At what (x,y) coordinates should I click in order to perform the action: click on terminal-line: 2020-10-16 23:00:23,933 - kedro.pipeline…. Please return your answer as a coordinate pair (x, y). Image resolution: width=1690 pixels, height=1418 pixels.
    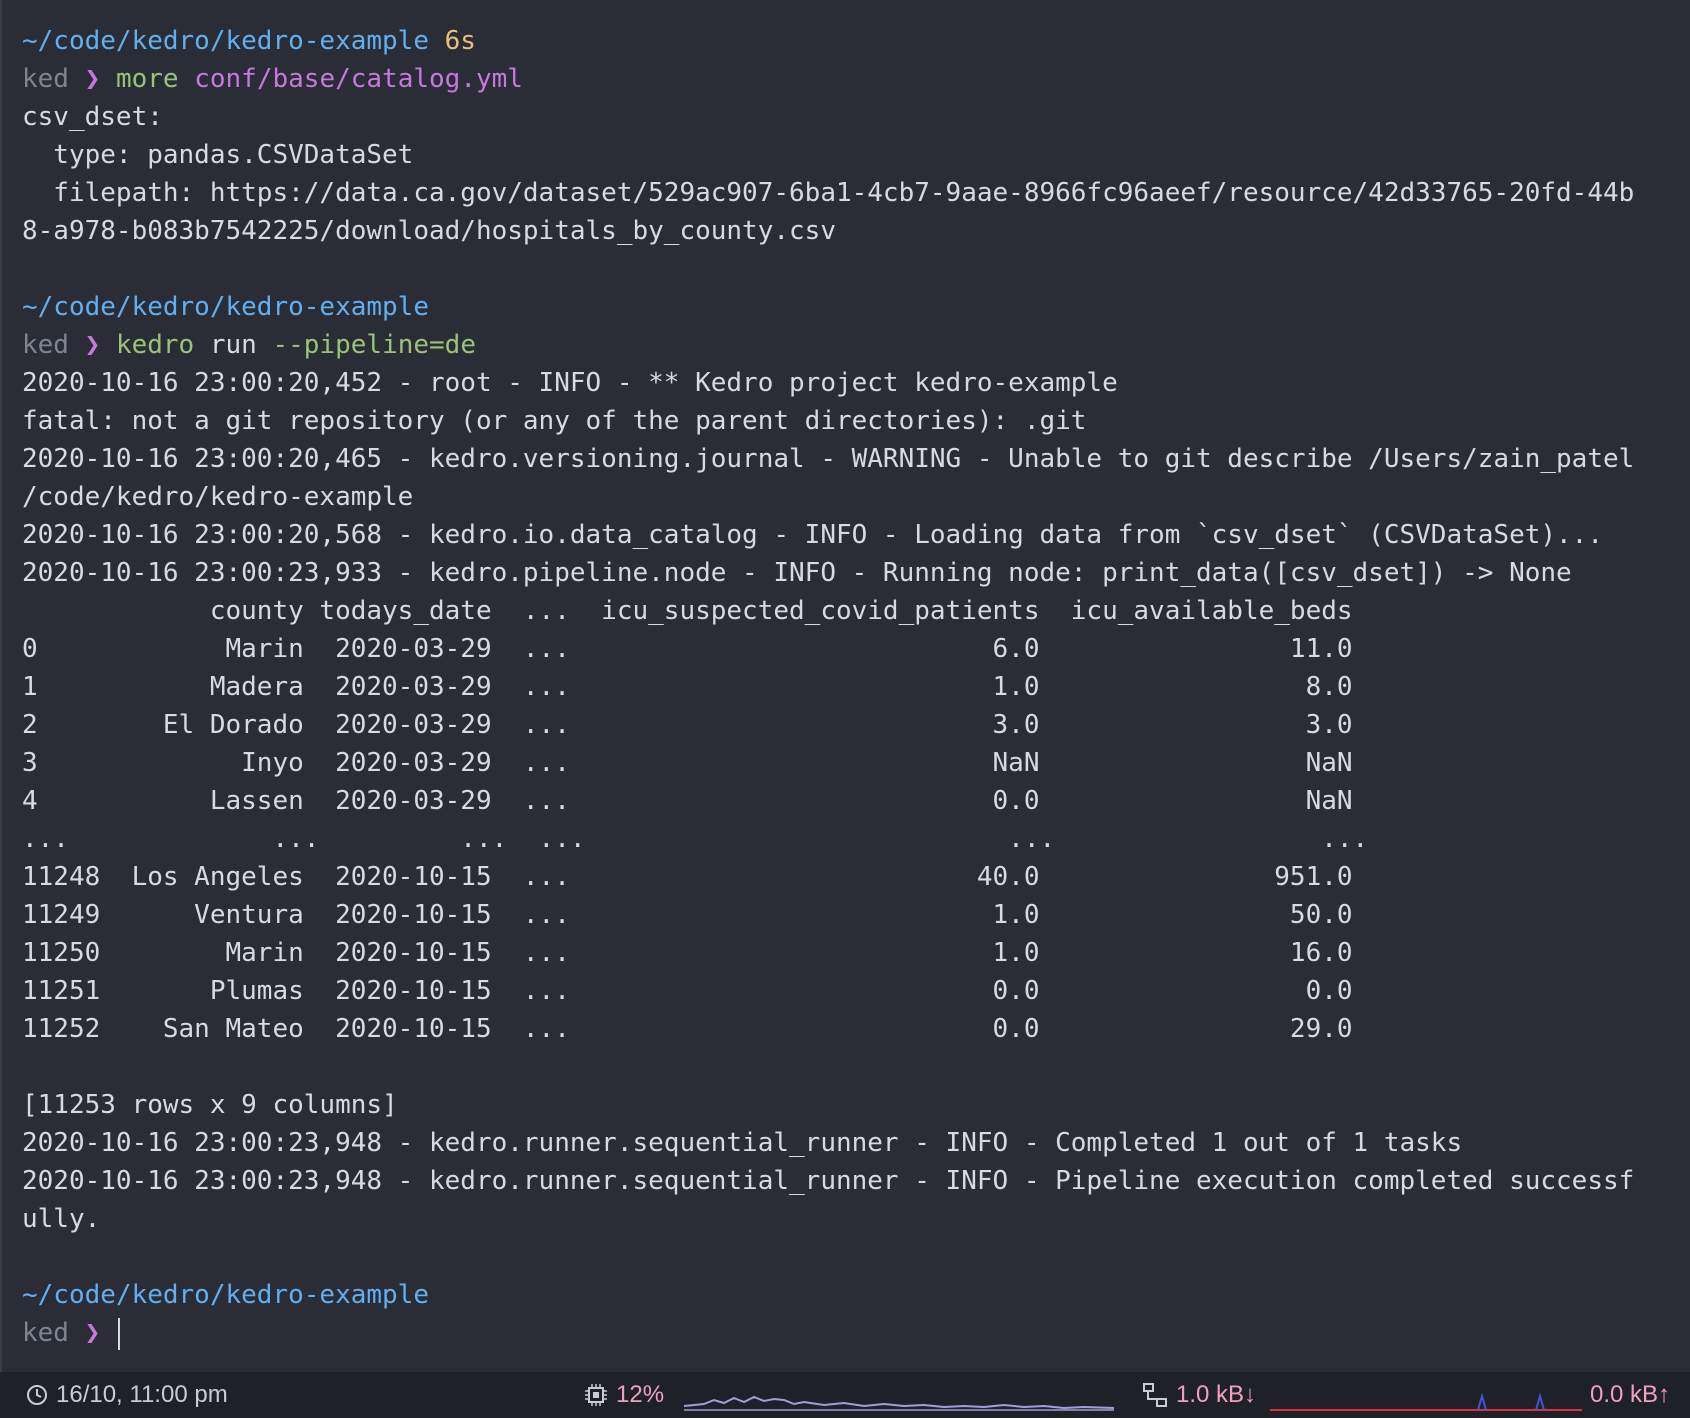
    Looking at the image, I should click on (856, 573).